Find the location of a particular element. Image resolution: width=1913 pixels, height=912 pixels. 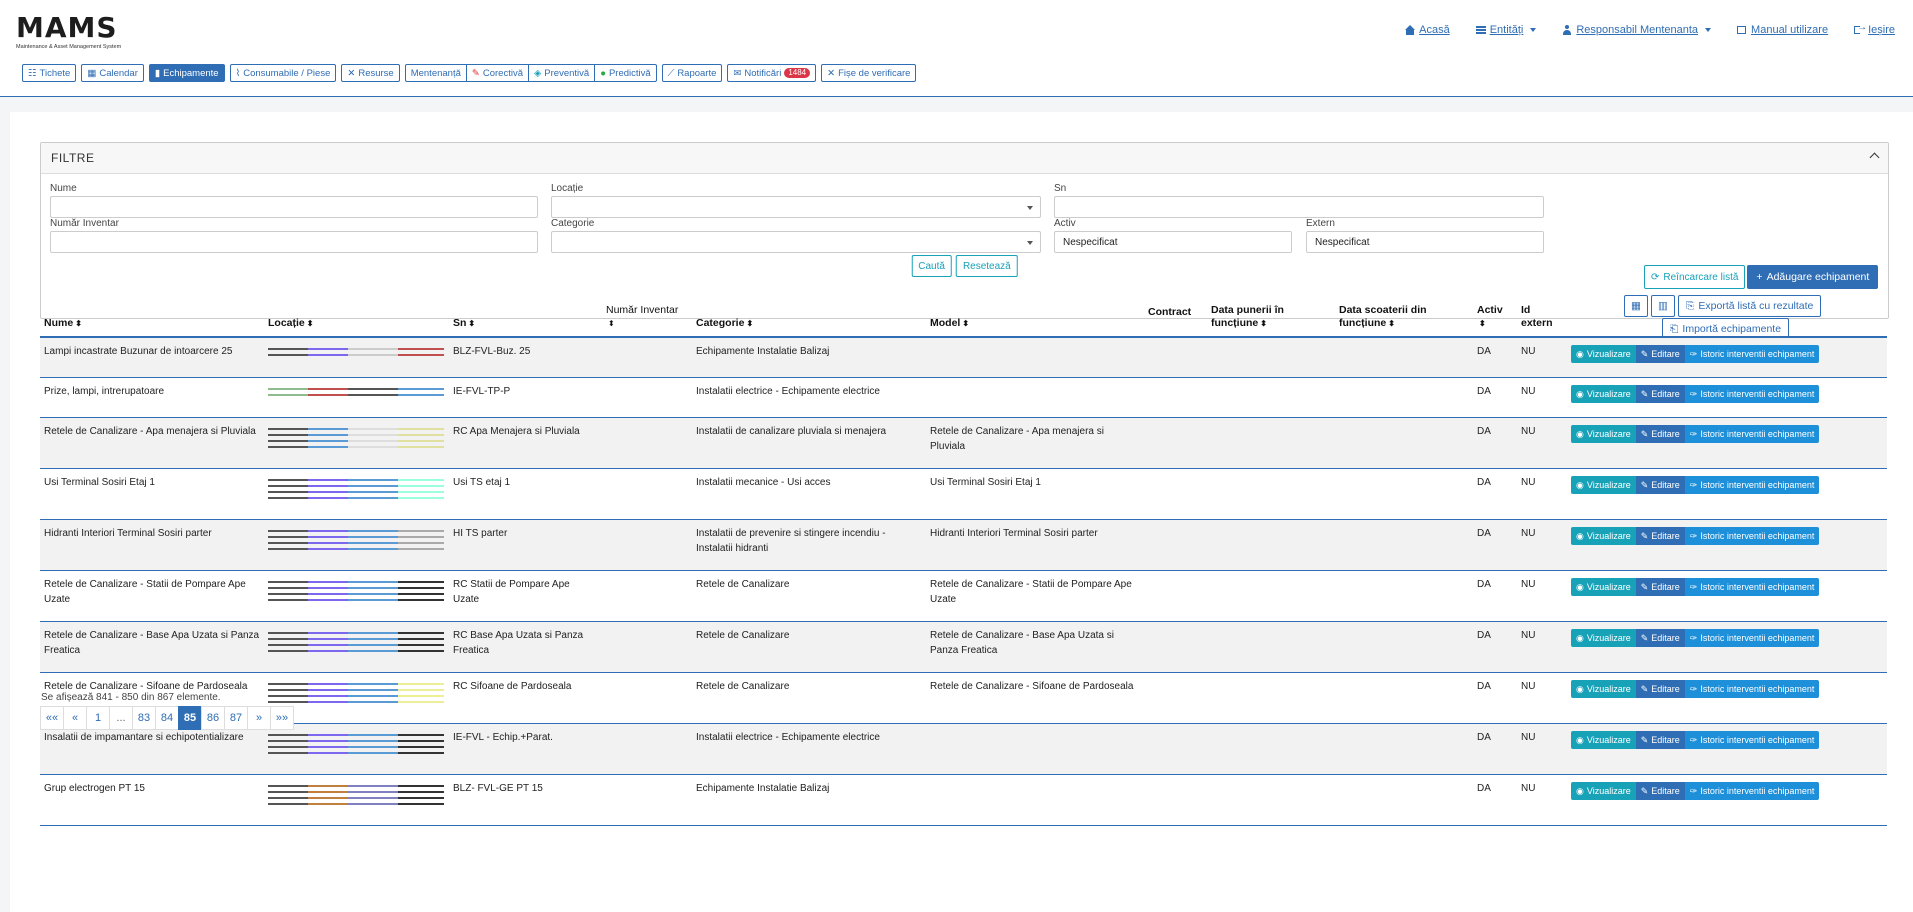

col-locatie: Locație ⬍ is located at coordinates (356, 321).